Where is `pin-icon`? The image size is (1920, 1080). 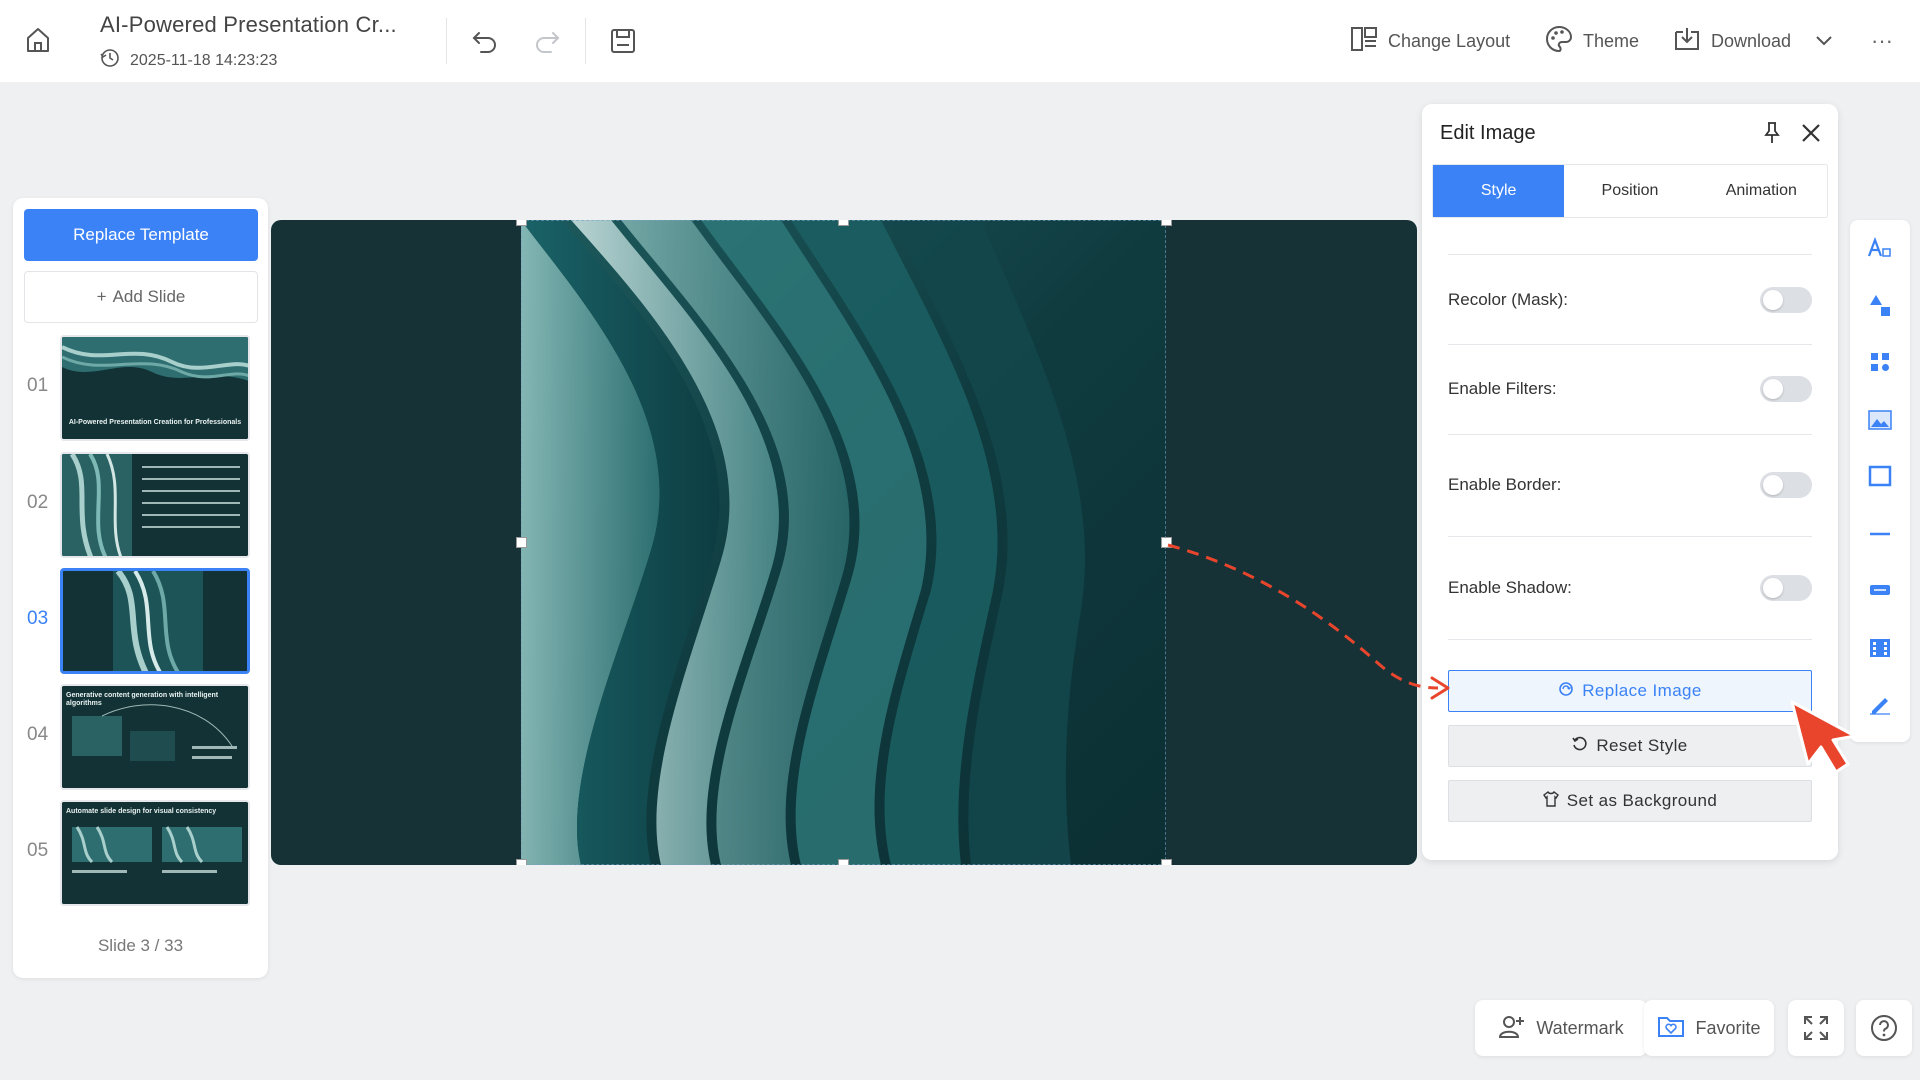
pin-icon is located at coordinates (1772, 133).